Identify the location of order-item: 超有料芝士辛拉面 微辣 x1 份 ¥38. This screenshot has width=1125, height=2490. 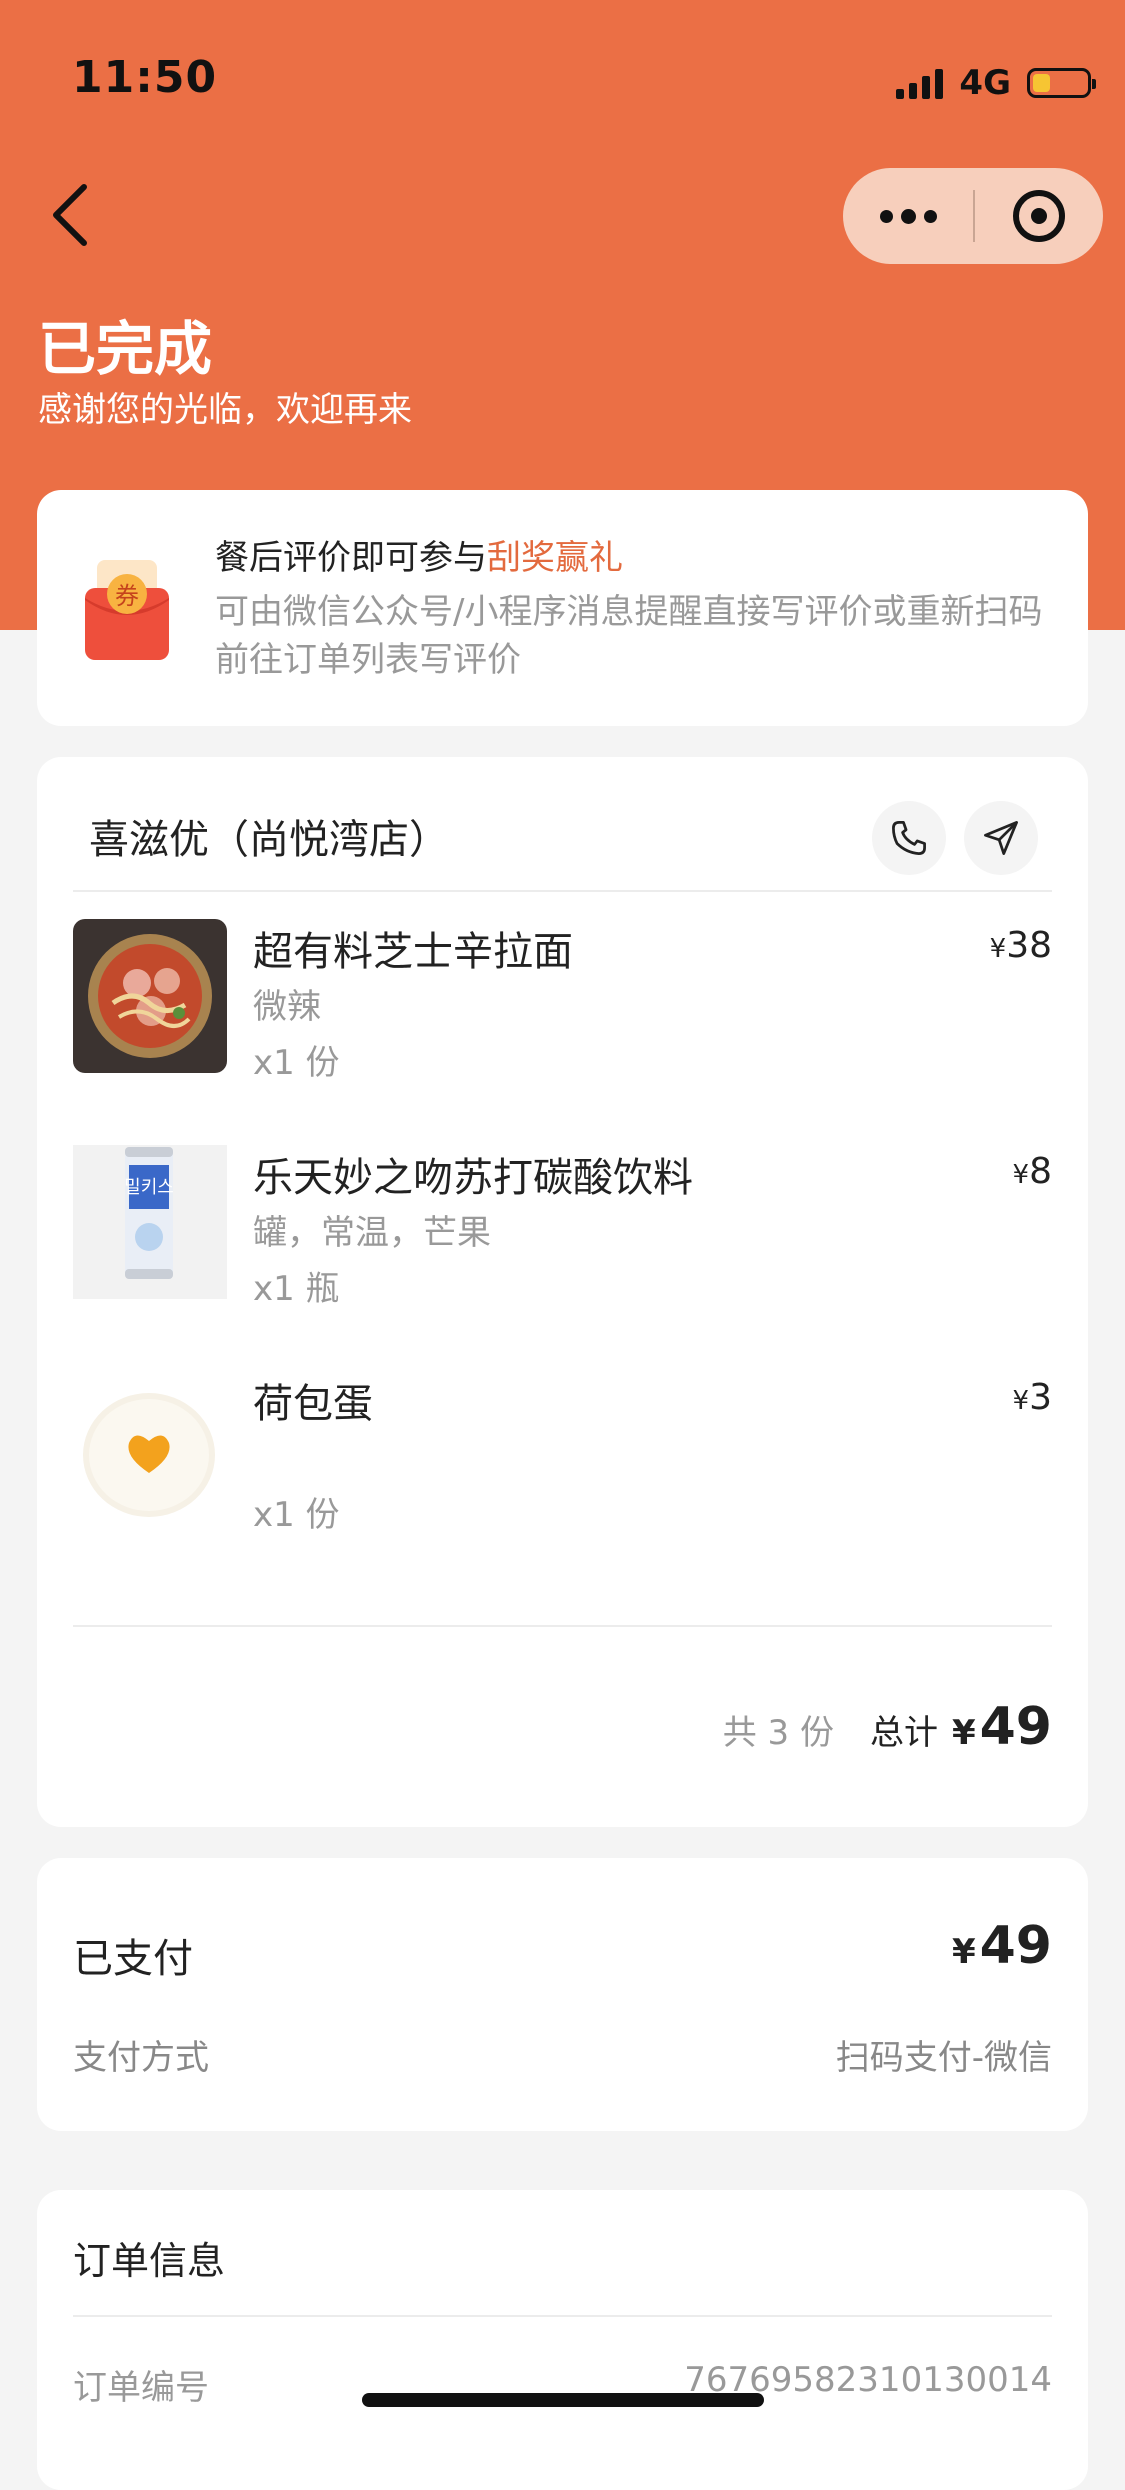
(562, 1014).